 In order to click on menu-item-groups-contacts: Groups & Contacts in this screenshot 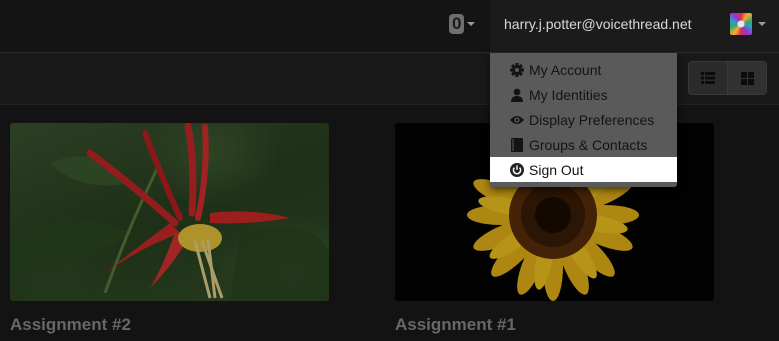, I will do `click(583, 144)`.